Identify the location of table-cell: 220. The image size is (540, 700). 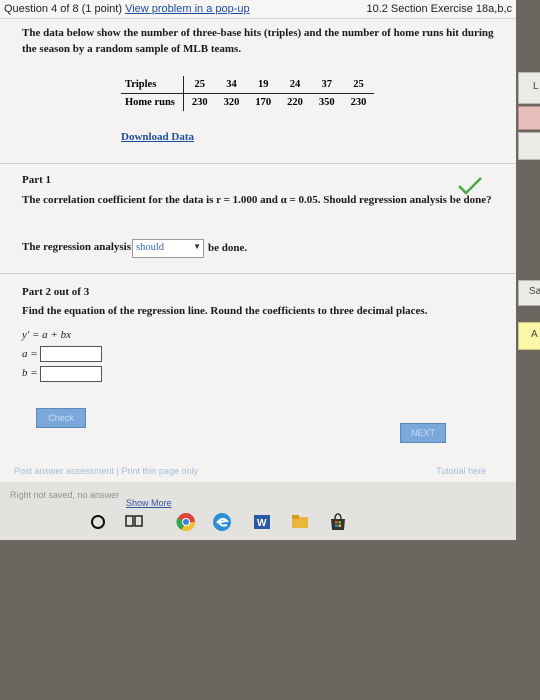
(295, 102).